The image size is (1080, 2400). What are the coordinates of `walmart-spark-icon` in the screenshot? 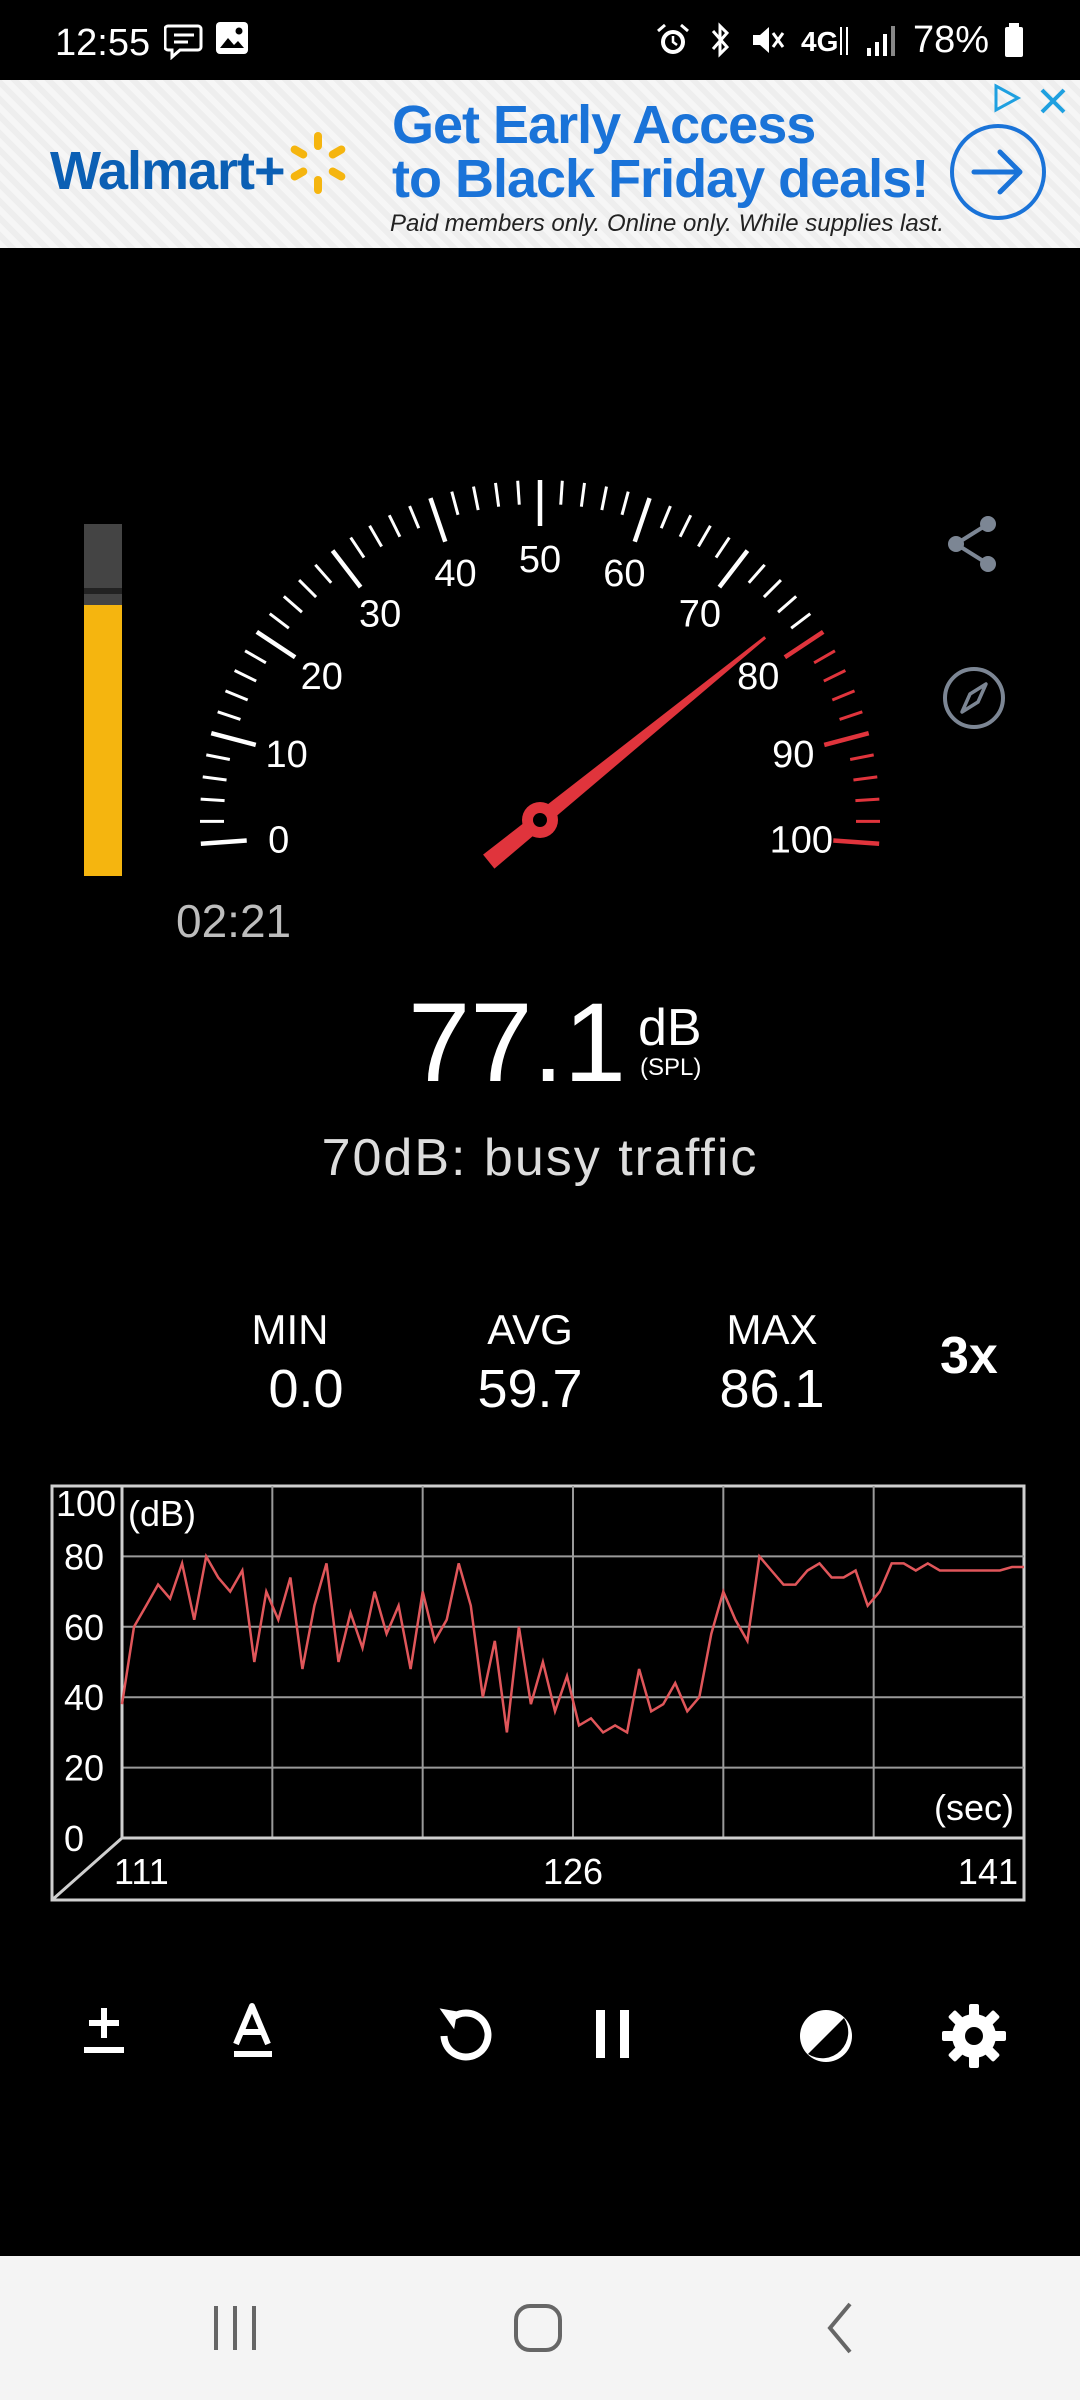 It's located at (318, 163).